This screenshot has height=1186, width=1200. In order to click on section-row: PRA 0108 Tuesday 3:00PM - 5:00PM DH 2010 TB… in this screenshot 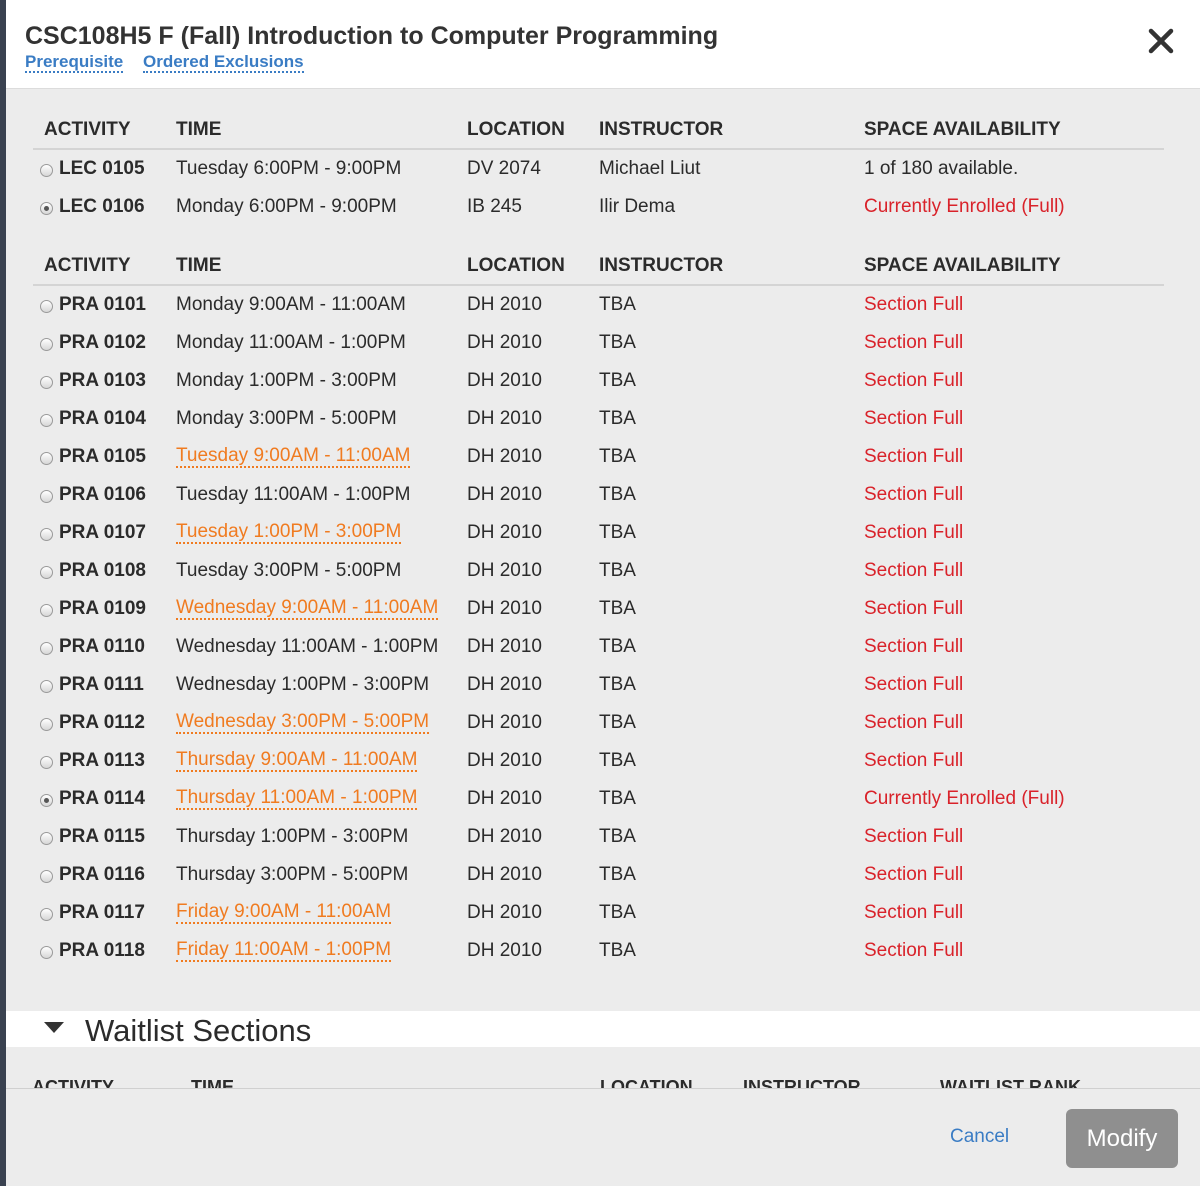, I will do `click(598, 571)`.